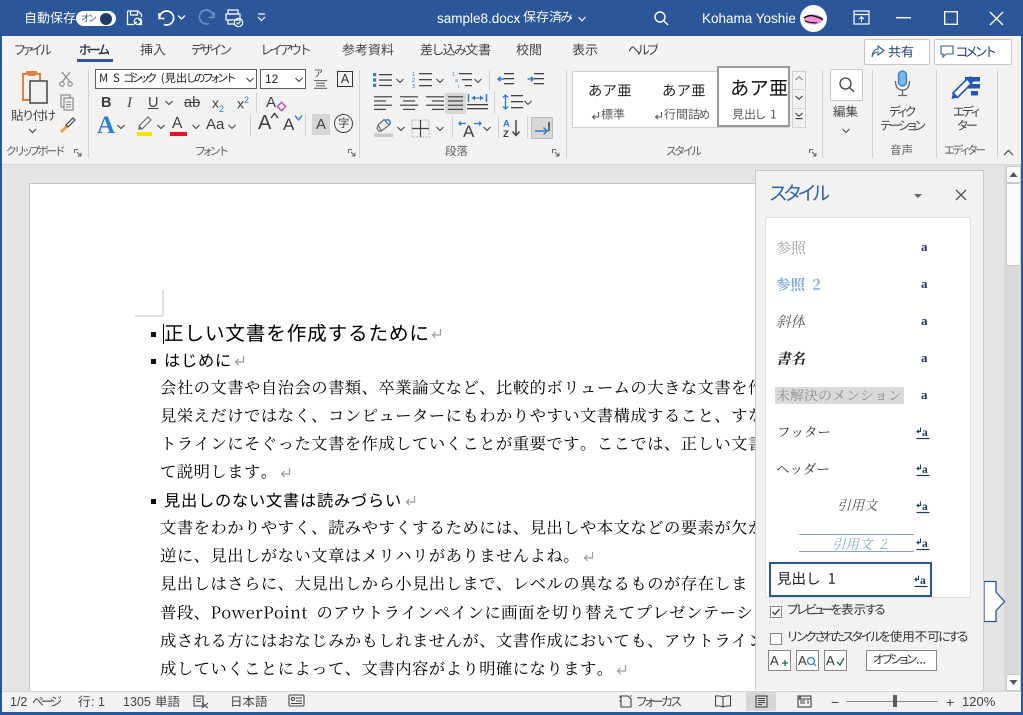 This screenshot has height=715, width=1023. What do you see at coordinates (458, 86) in the screenshot?
I see `svg-text: i` at bounding box center [458, 86].